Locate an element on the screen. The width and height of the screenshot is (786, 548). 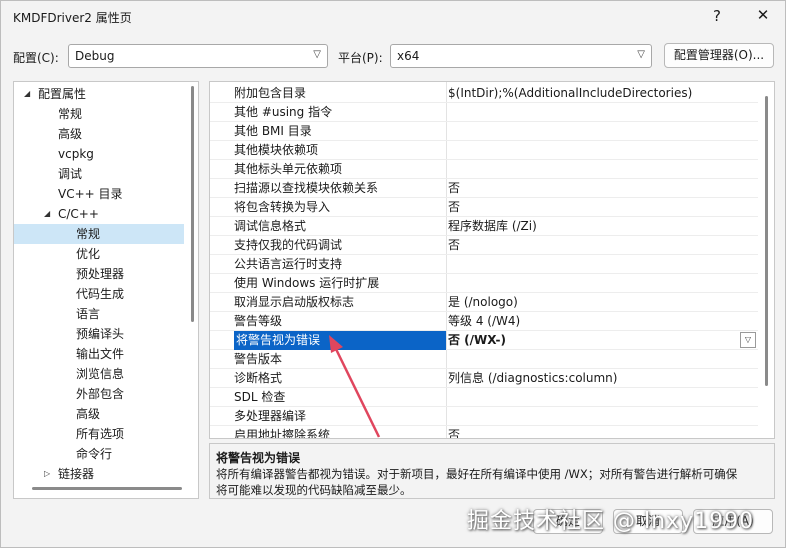
title-bar: KMDFDriver2 属性页 ? ✕ is located at coordinates (393, 17).